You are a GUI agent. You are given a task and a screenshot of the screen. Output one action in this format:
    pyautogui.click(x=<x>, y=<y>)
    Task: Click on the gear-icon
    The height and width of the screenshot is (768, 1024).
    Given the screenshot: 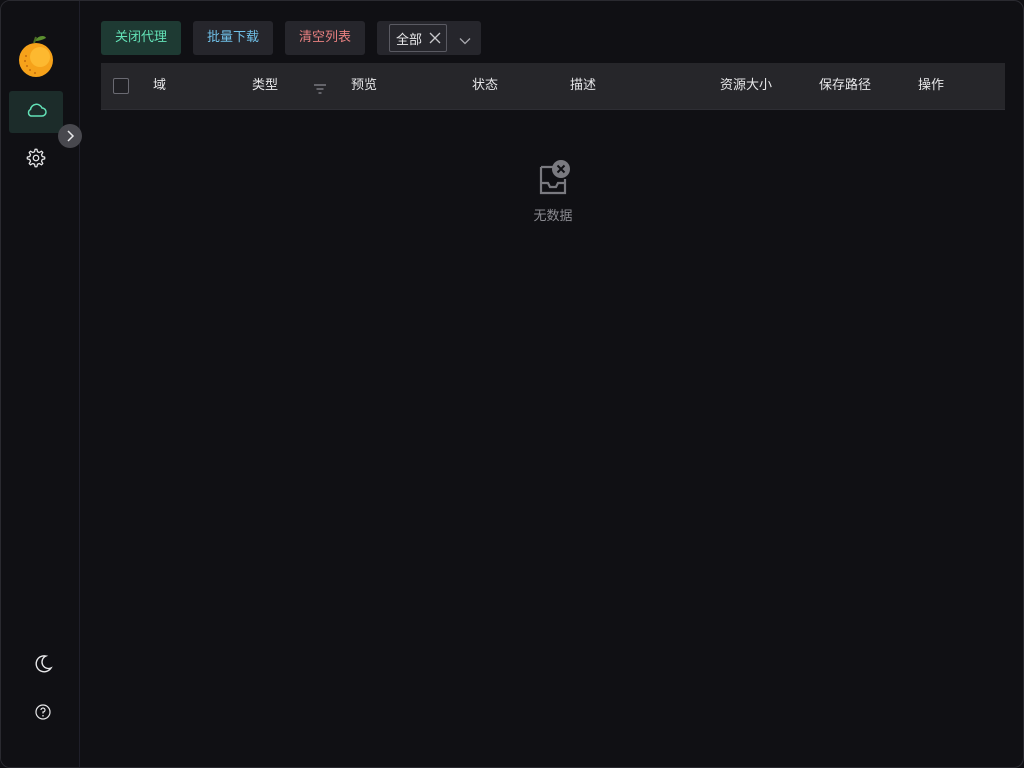 What is the action you would take?
    pyautogui.click(x=36, y=160)
    